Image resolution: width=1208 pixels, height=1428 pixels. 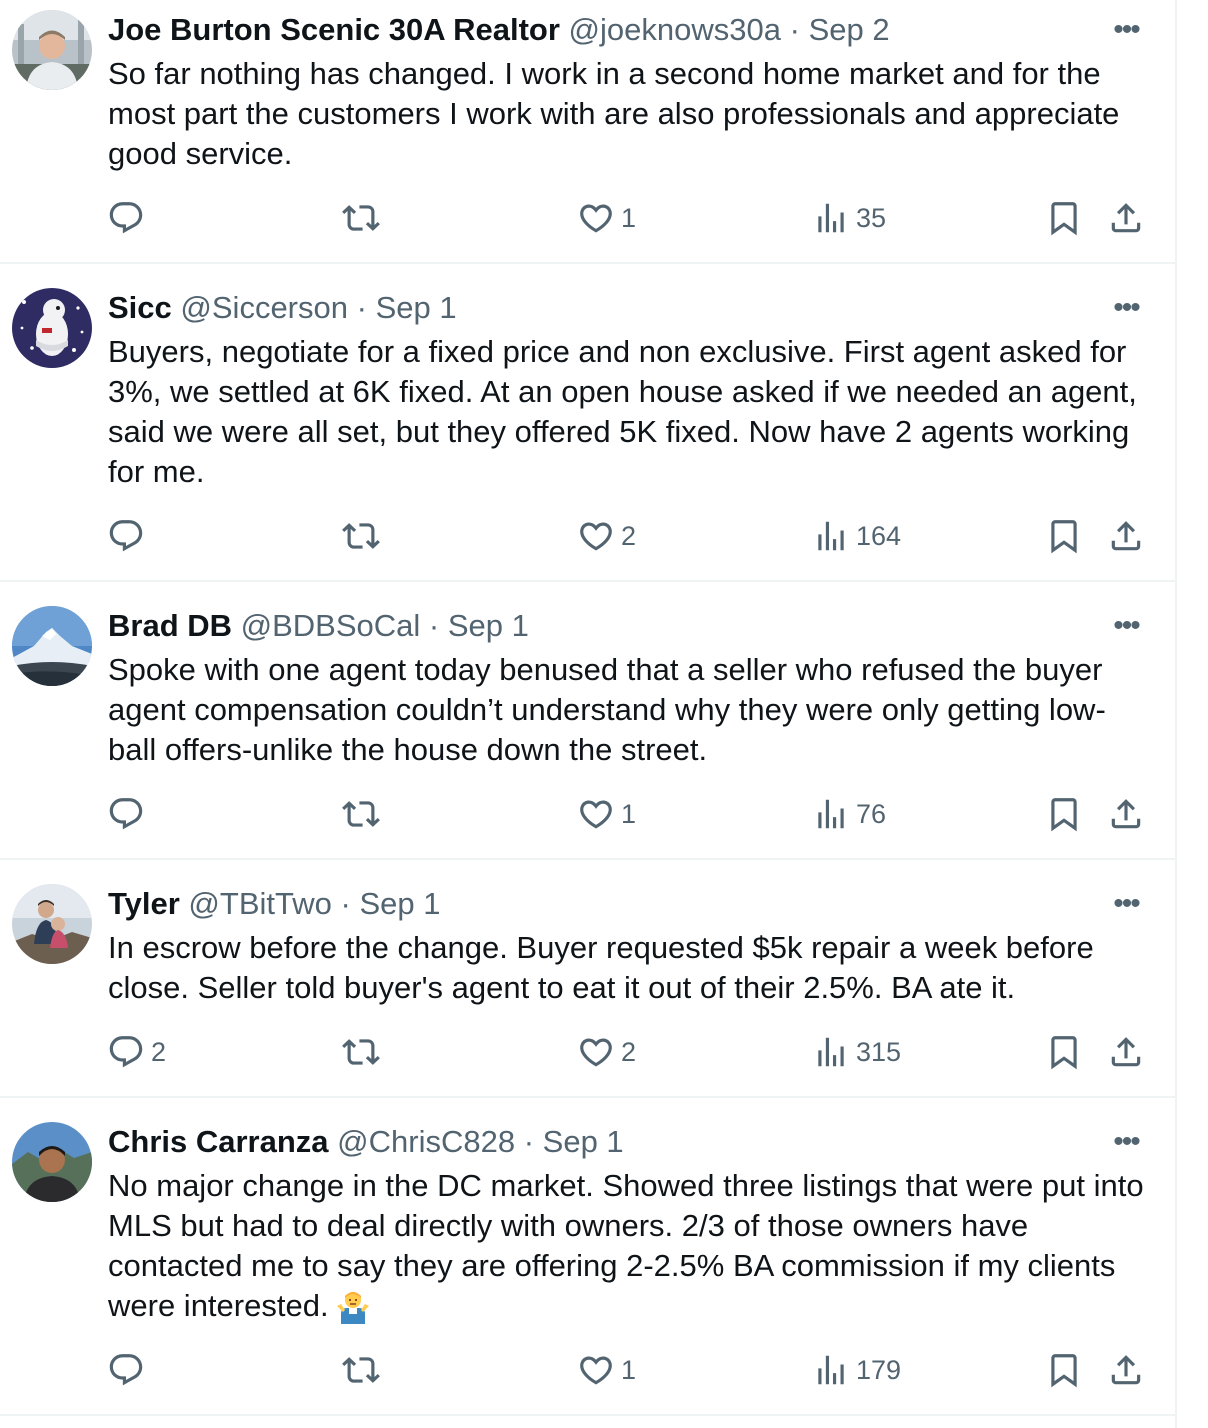 I want to click on timestamp: Sep 2, so click(x=849, y=29).